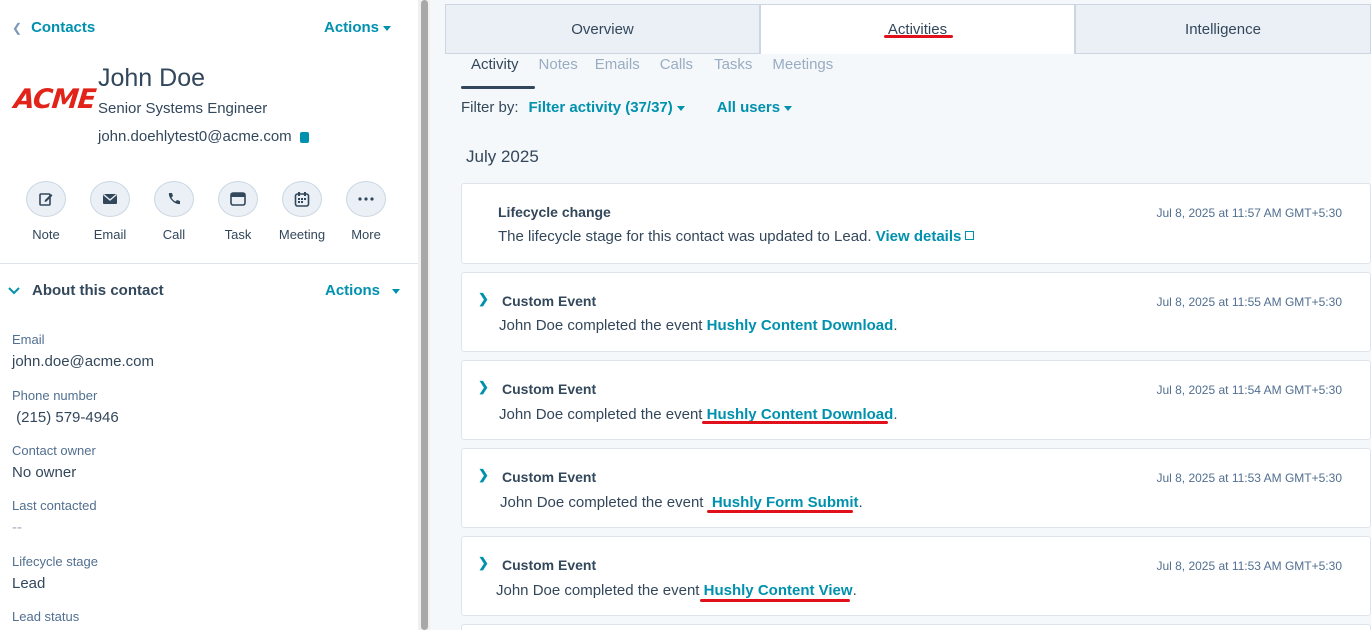  What do you see at coordinates (366, 234) in the screenshot?
I see `more-action-label: More` at bounding box center [366, 234].